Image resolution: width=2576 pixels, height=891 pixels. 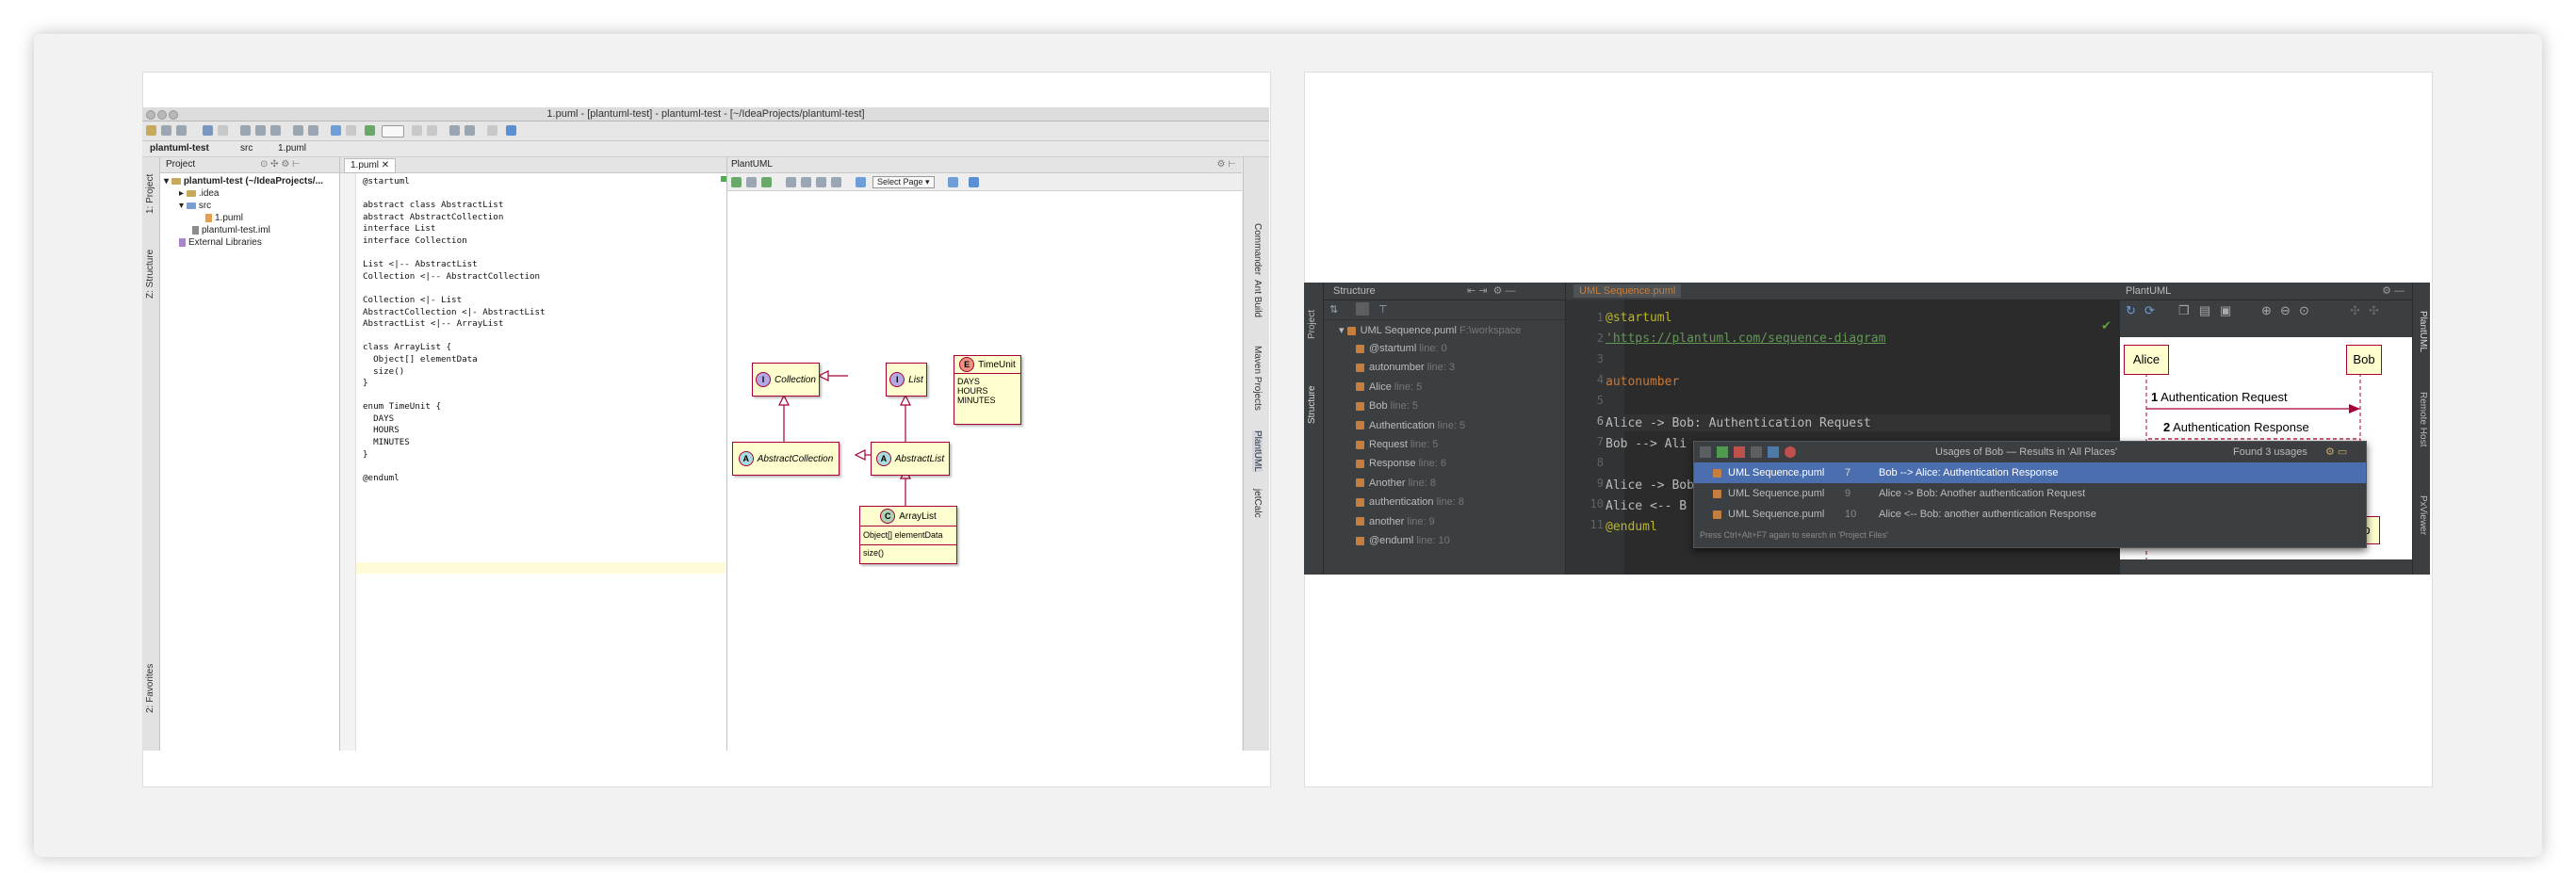 What do you see at coordinates (1395, 521) in the screenshot?
I see `structure-item: another line: 9` at bounding box center [1395, 521].